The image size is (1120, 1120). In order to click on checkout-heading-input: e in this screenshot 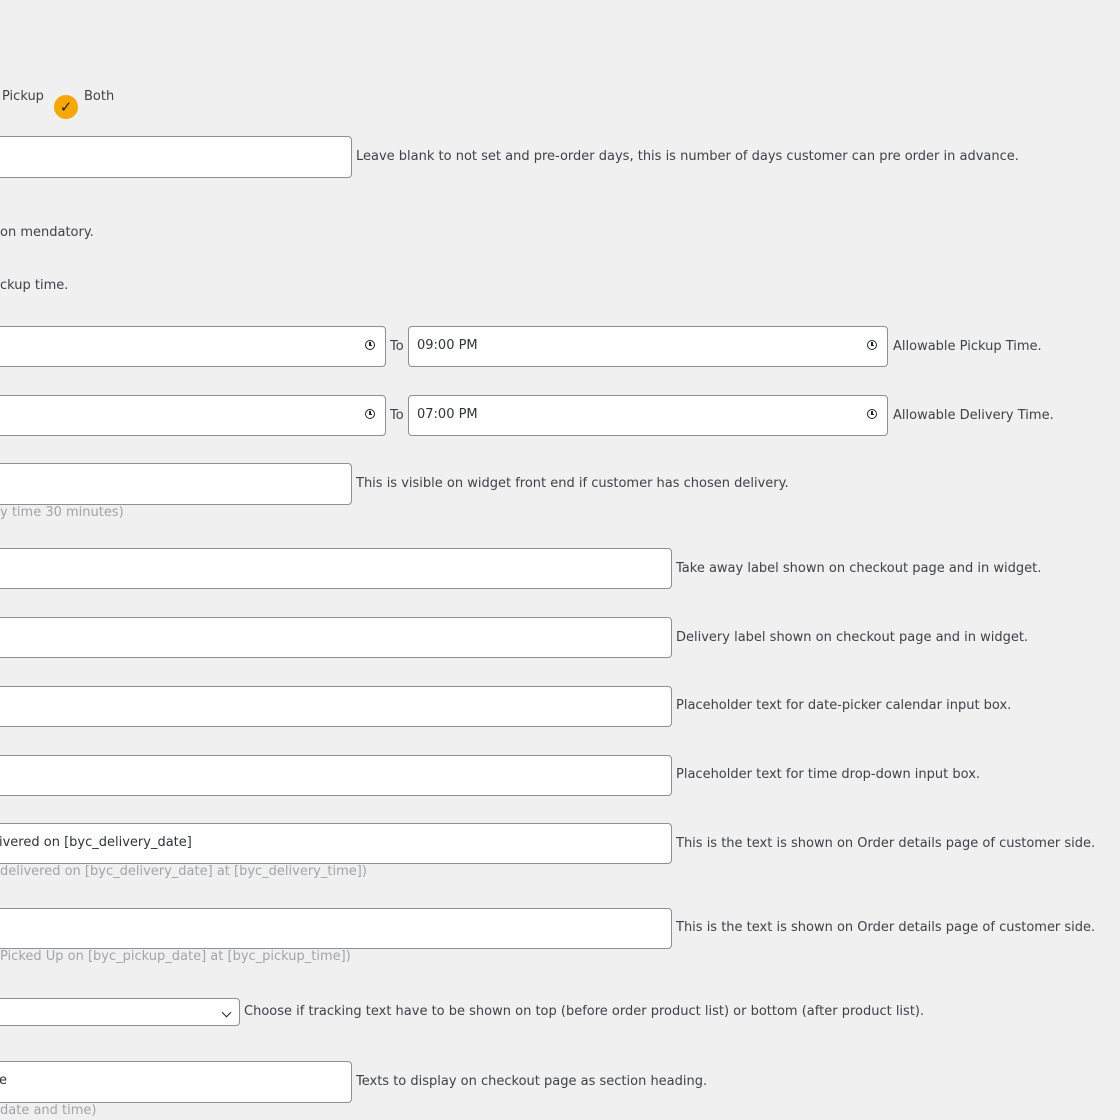, I will do `click(176, 1082)`.